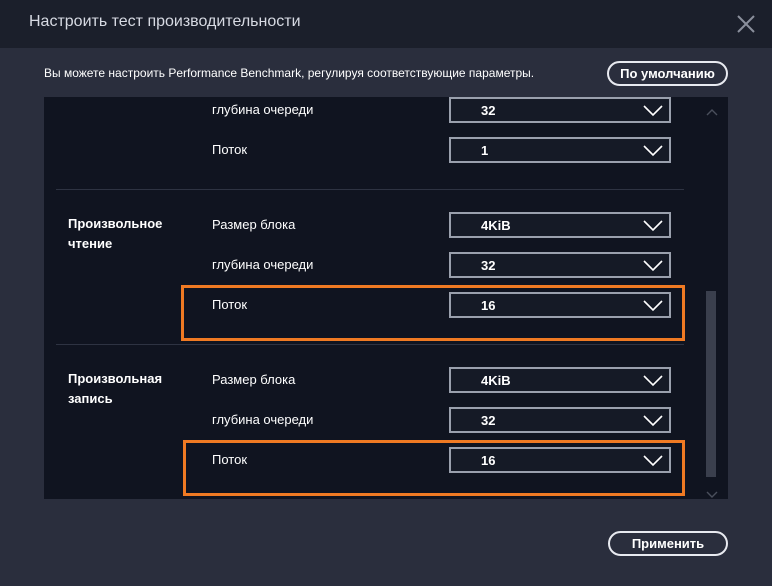  What do you see at coordinates (712, 109) in the screenshot?
I see `chevron-up-icon` at bounding box center [712, 109].